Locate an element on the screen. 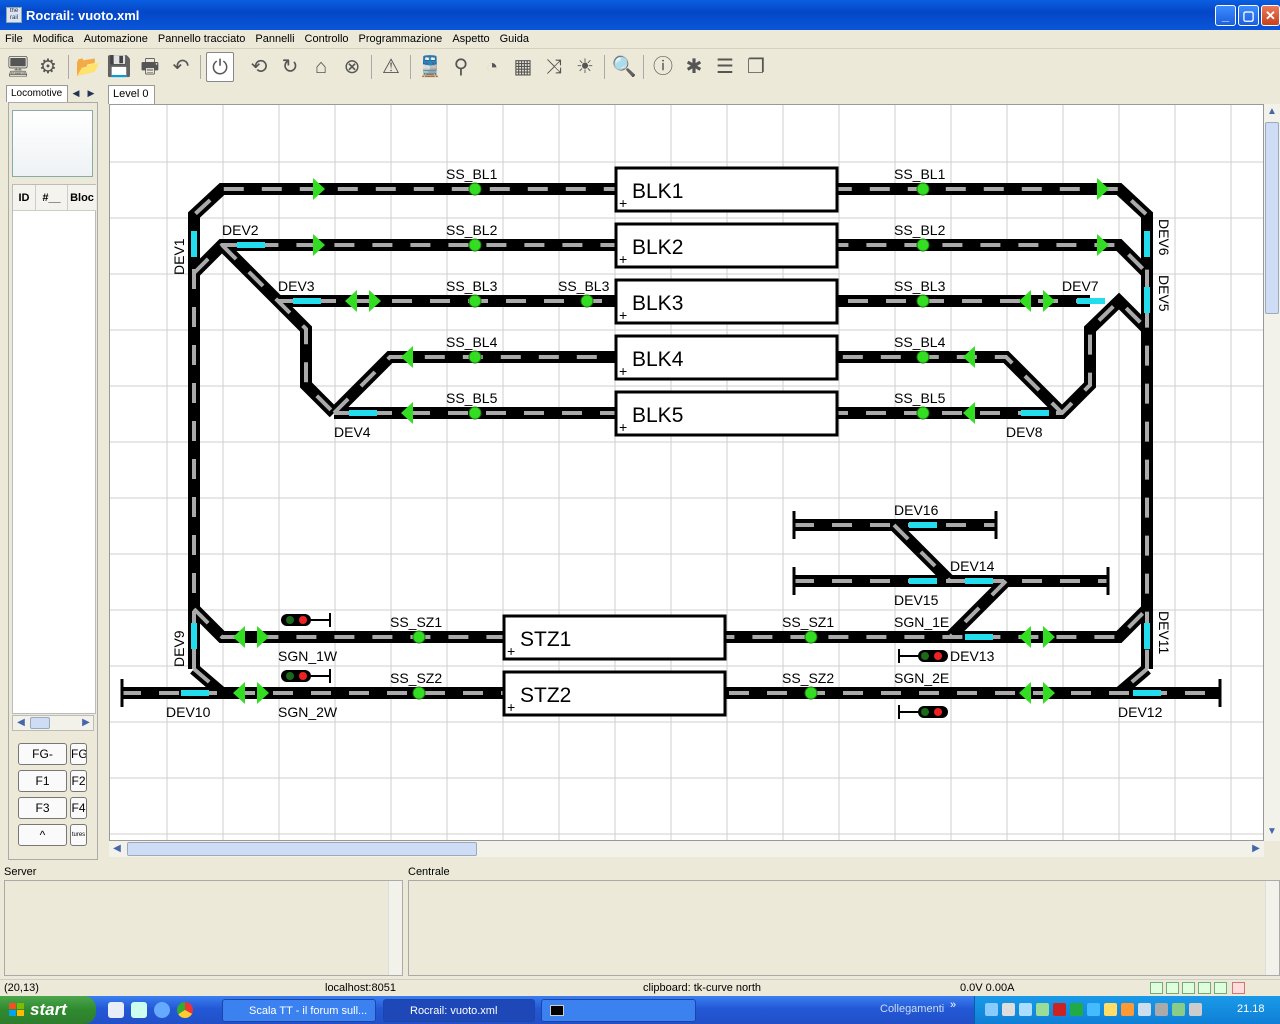  tab-scroll-left-icon: ◀ is located at coordinates (76, 93).